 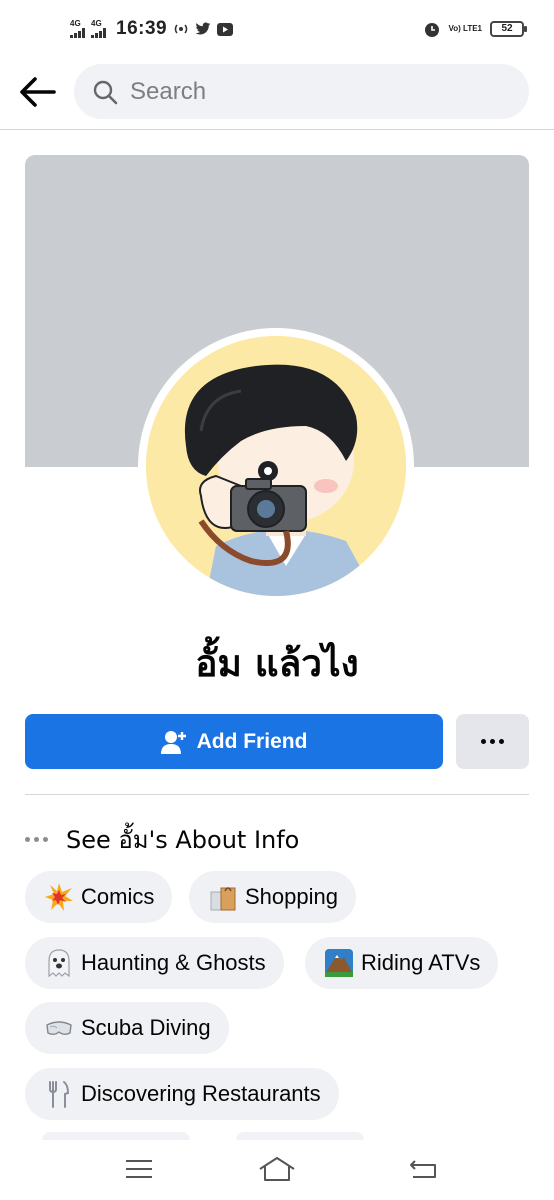 I want to click on interest-chip-scuba-diving: Scuba Diving, so click(x=127, y=1028).